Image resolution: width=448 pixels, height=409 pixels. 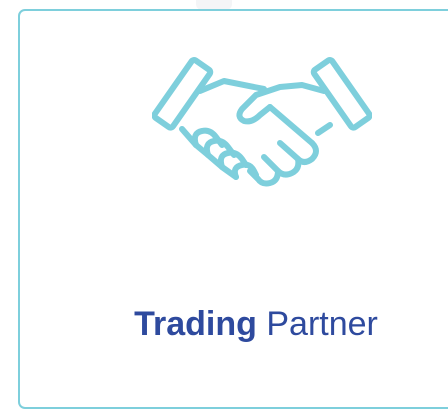 I want to click on card-title: Trading Partner, so click(x=234, y=324).